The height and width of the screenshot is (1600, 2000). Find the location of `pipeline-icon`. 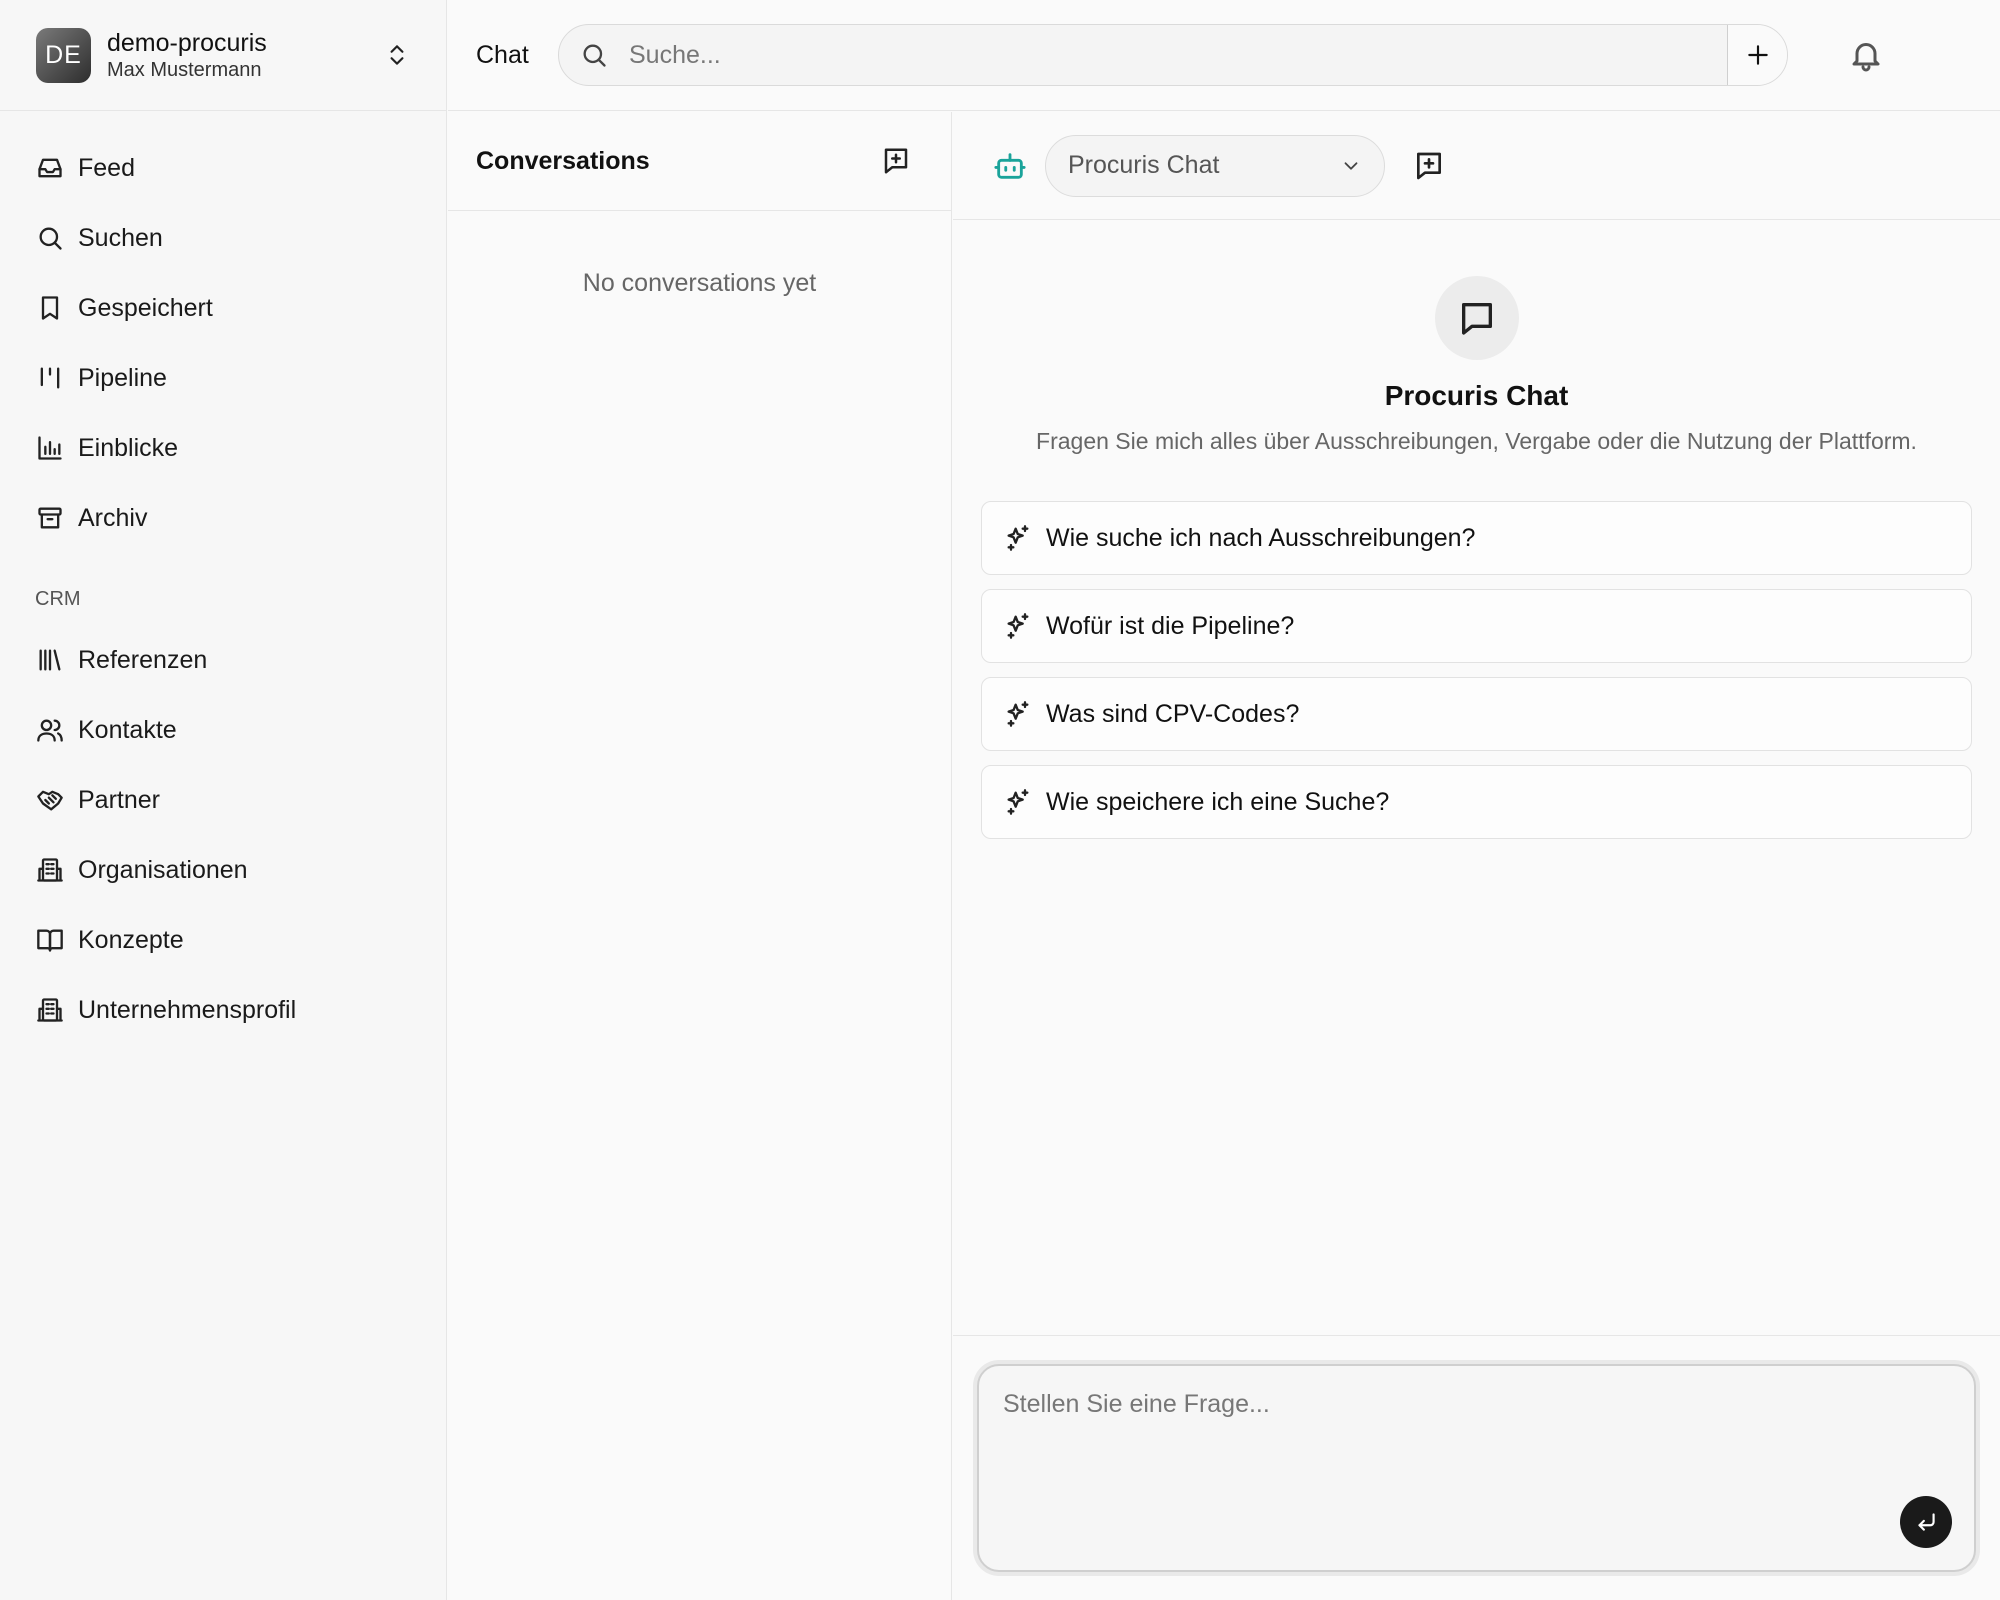

pipeline-icon is located at coordinates (50, 378).